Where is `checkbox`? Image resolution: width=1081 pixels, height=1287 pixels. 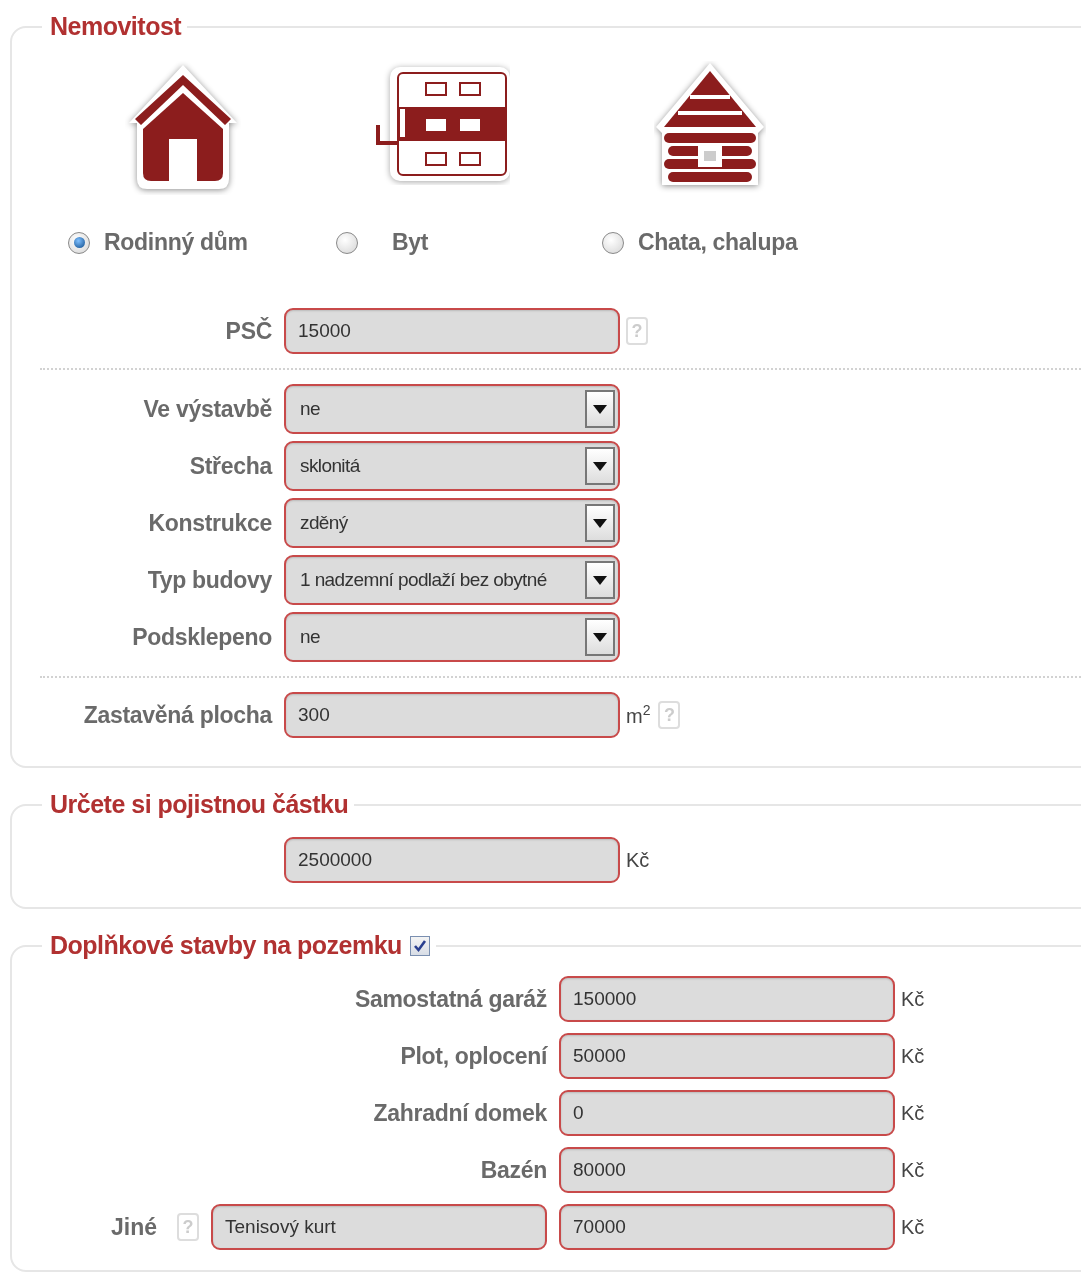
checkbox is located at coordinates (419, 945).